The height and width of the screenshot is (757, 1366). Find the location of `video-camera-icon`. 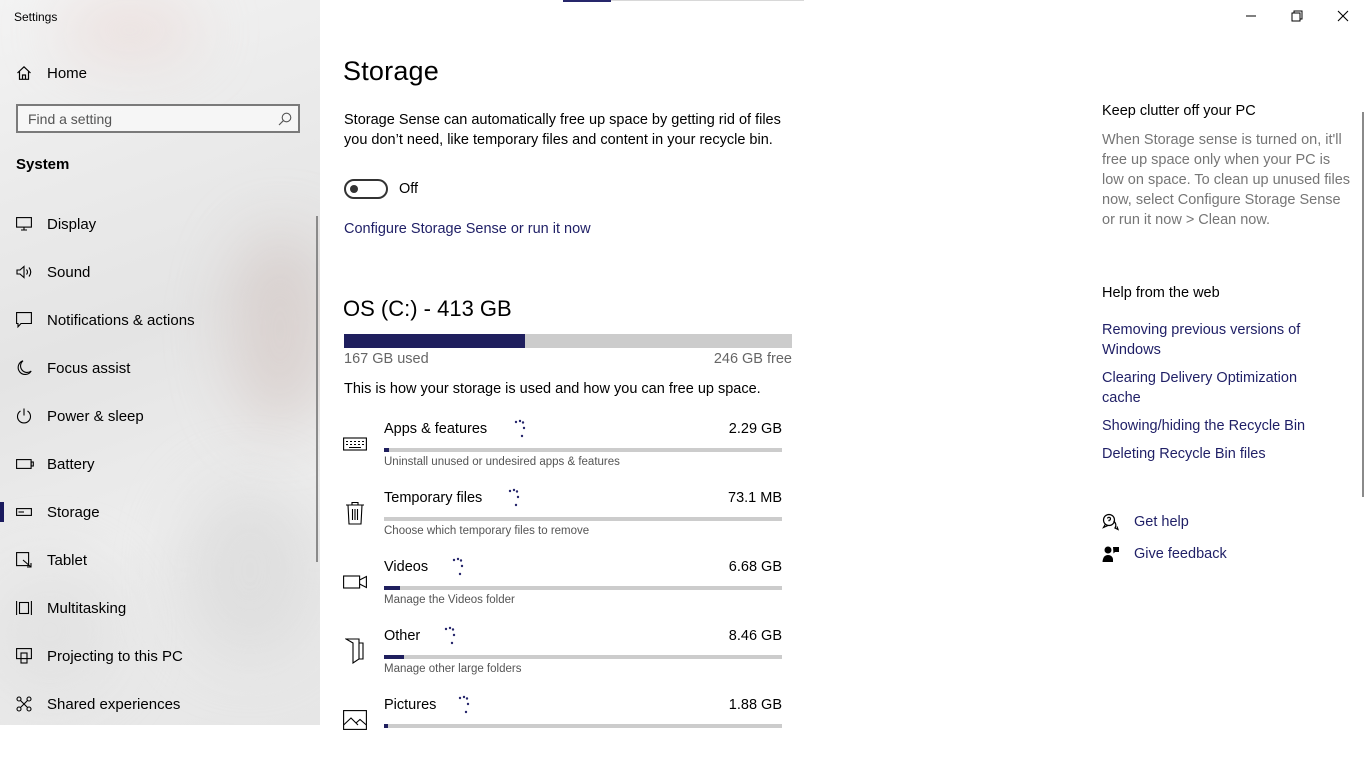

video-camera-icon is located at coordinates (355, 582).